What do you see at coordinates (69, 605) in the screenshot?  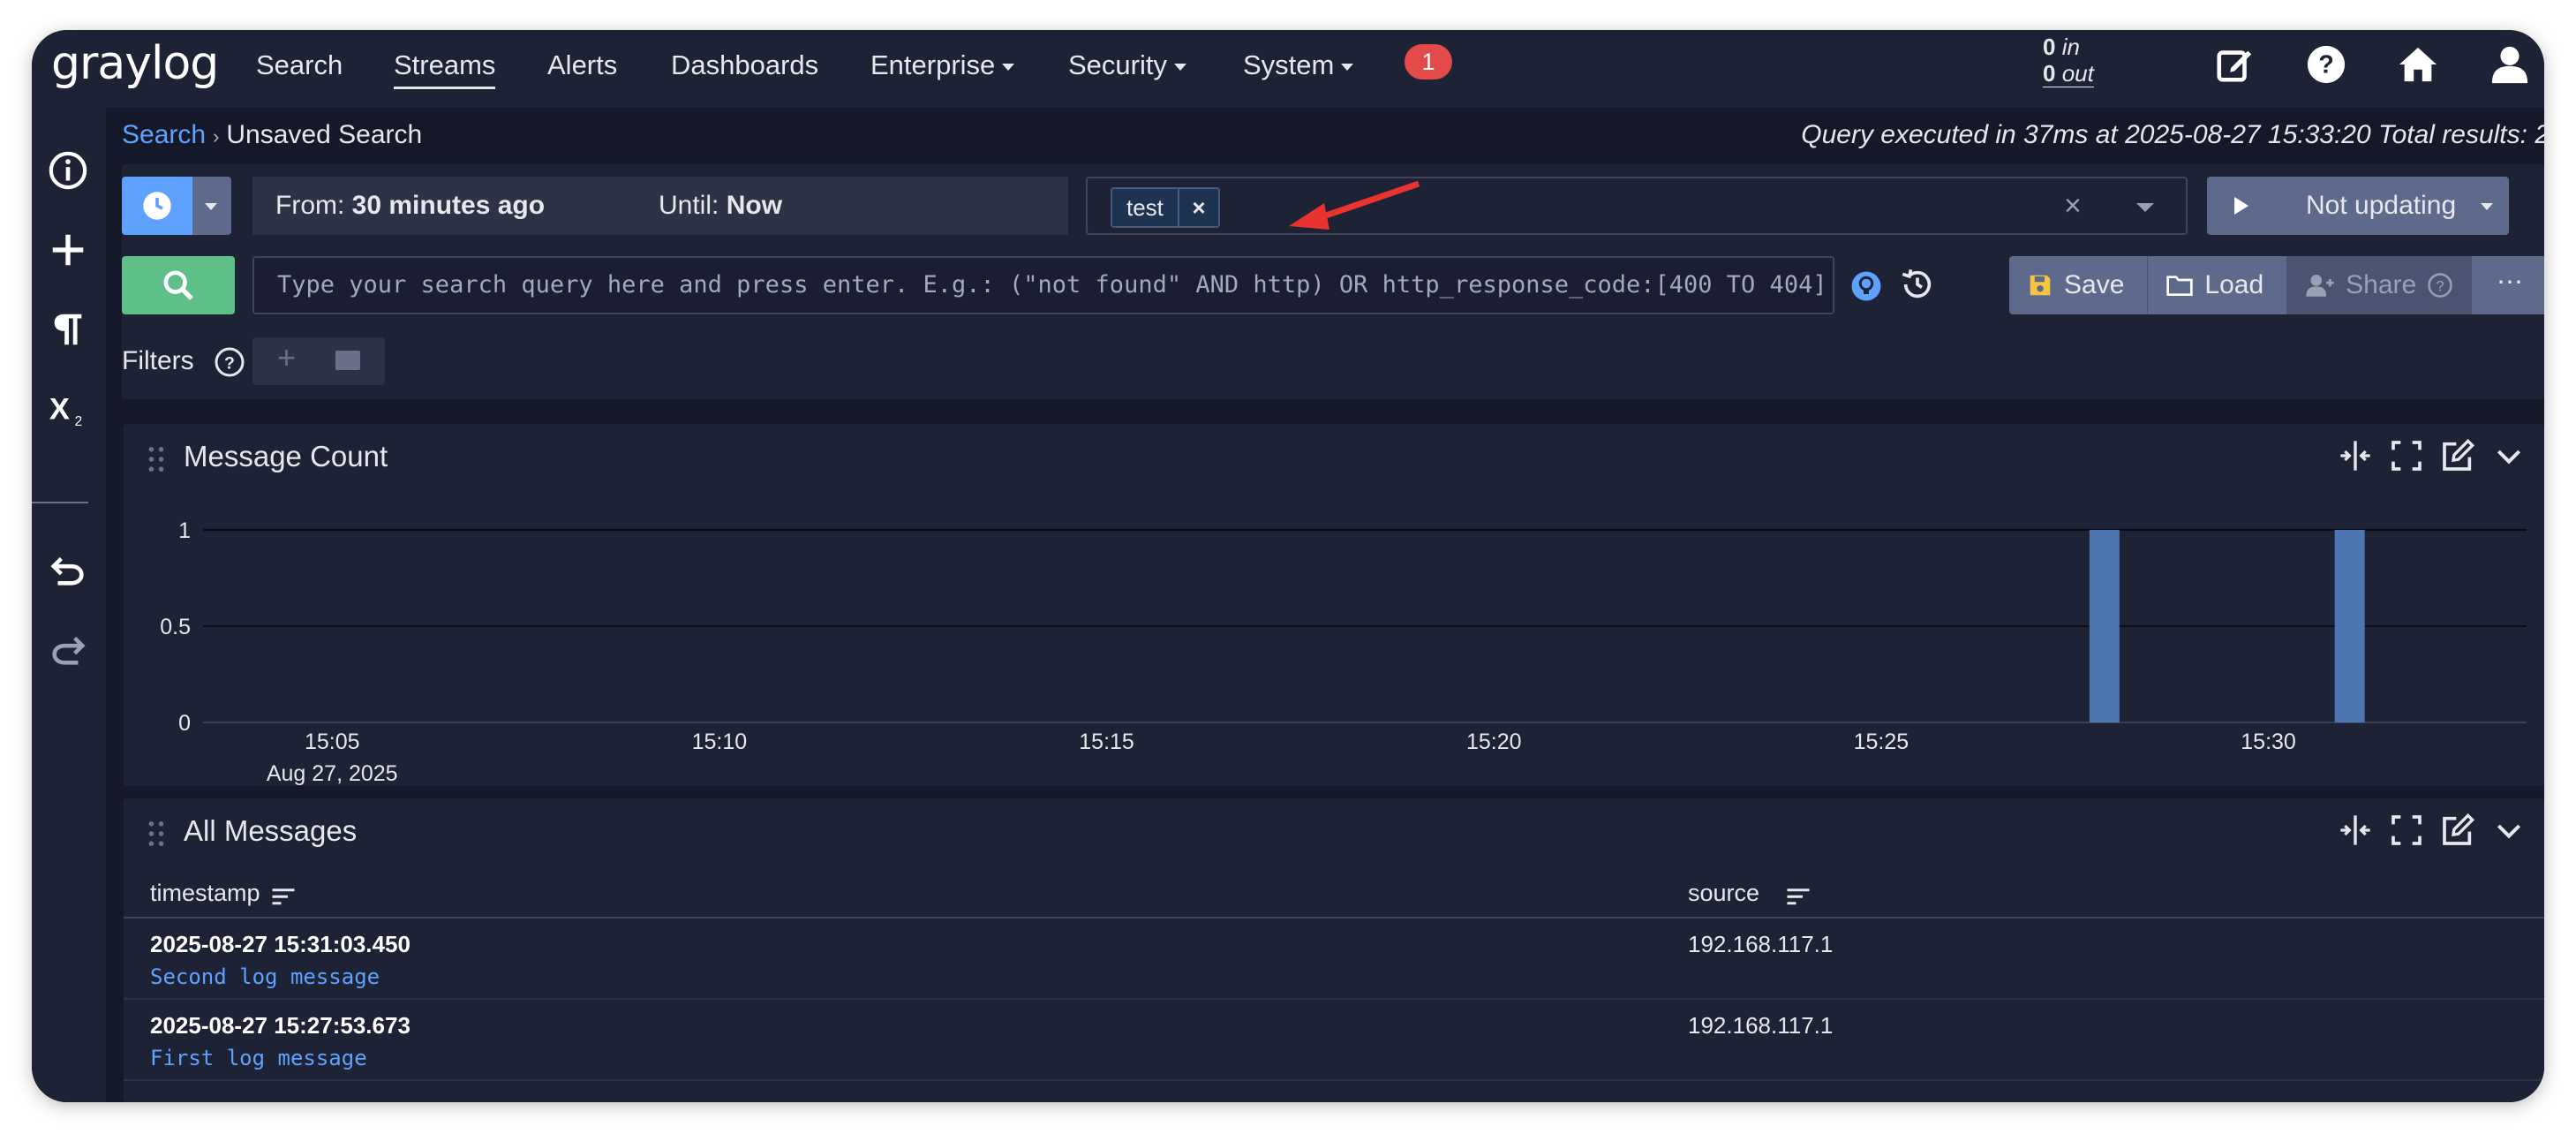 I see `sidebar: X 2` at bounding box center [69, 605].